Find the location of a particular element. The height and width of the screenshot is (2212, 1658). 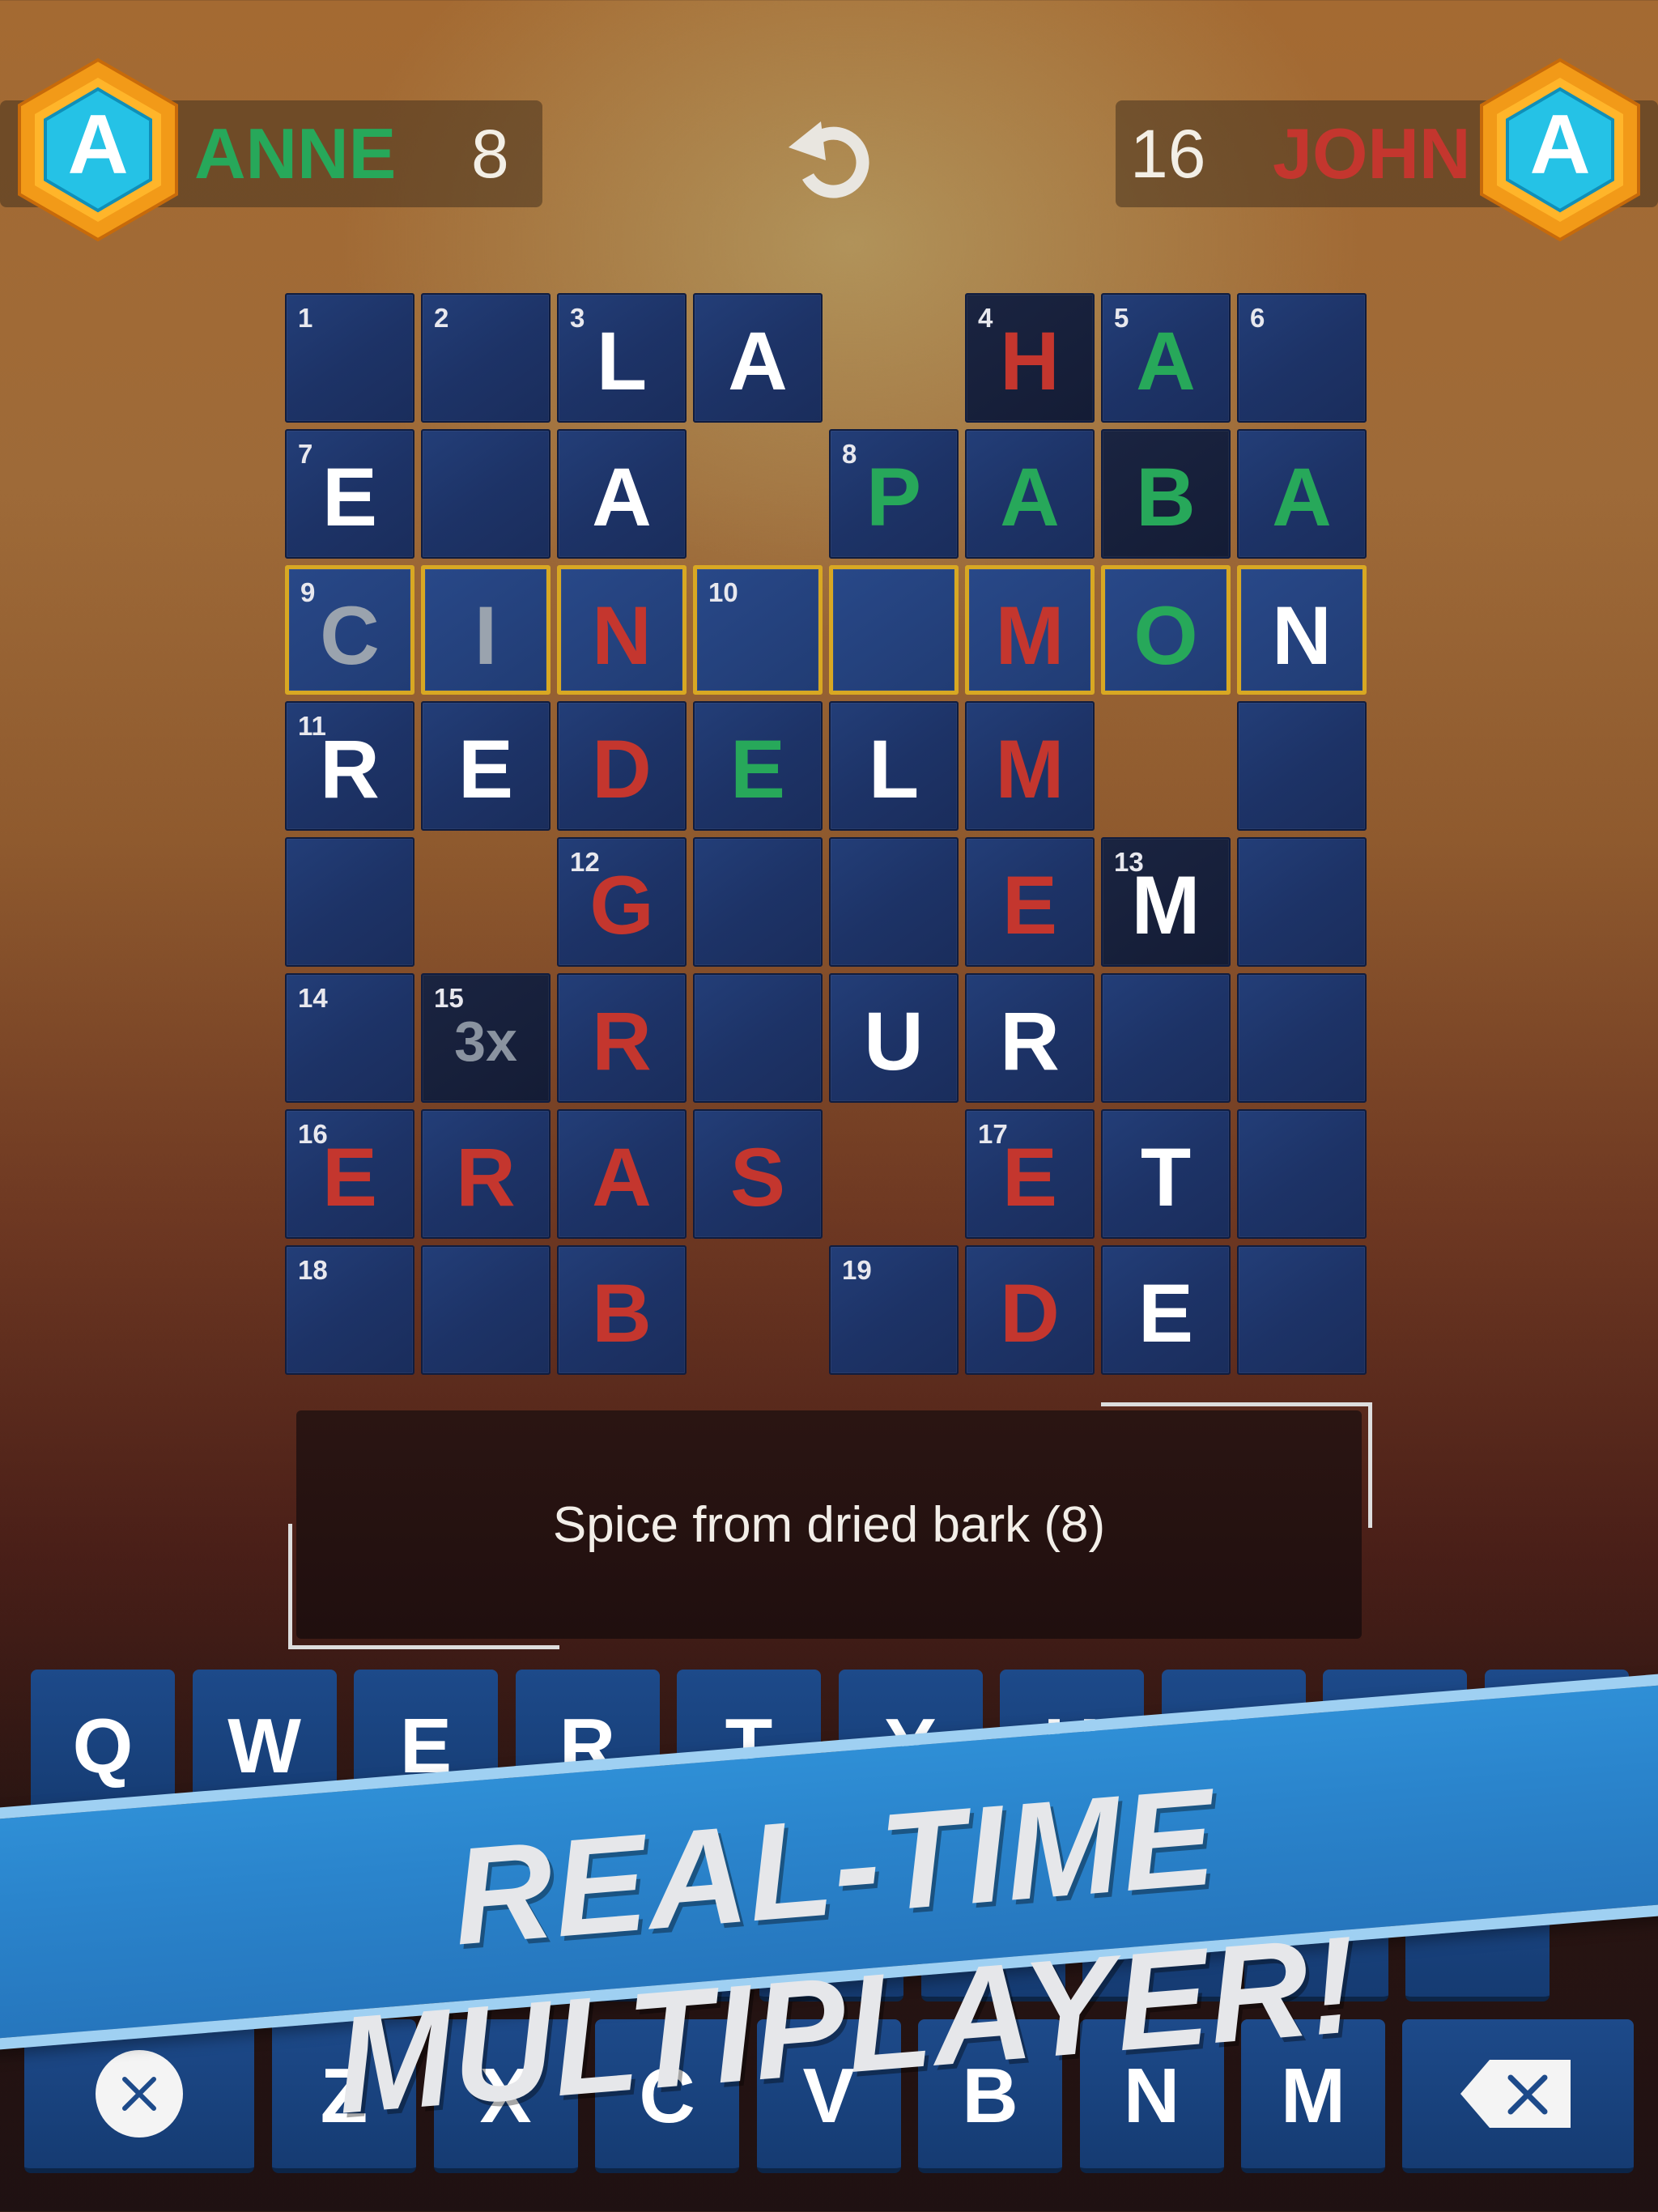

clue-number: 10 is located at coordinates (723, 592).